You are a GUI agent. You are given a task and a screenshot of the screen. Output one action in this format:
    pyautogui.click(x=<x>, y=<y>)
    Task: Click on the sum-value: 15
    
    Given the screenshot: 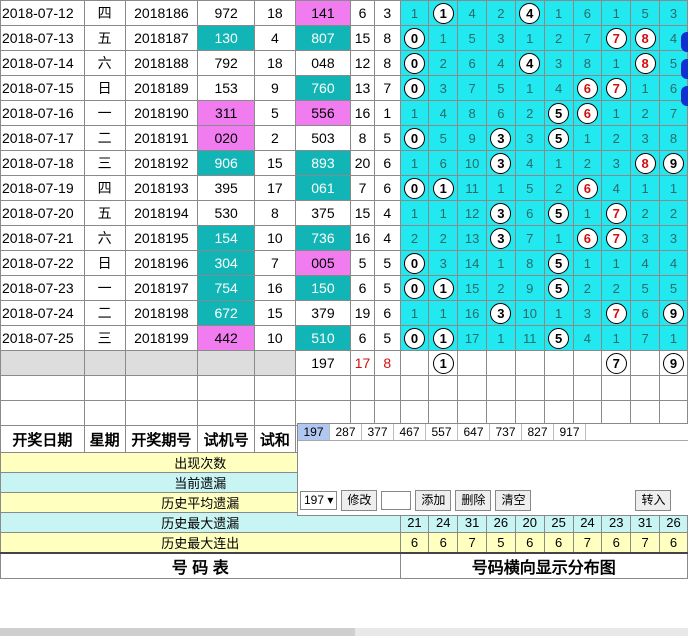 What is the action you would take?
    pyautogui.click(x=362, y=38)
    